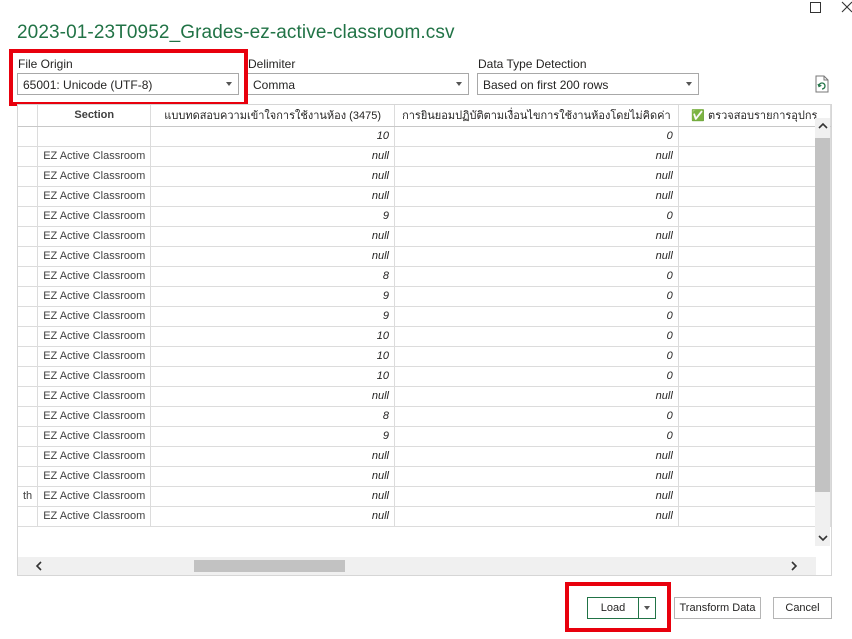 The height and width of the screenshot is (639, 852). What do you see at coordinates (417, 566) in the screenshot?
I see `horizontal-scrollbar` at bounding box center [417, 566].